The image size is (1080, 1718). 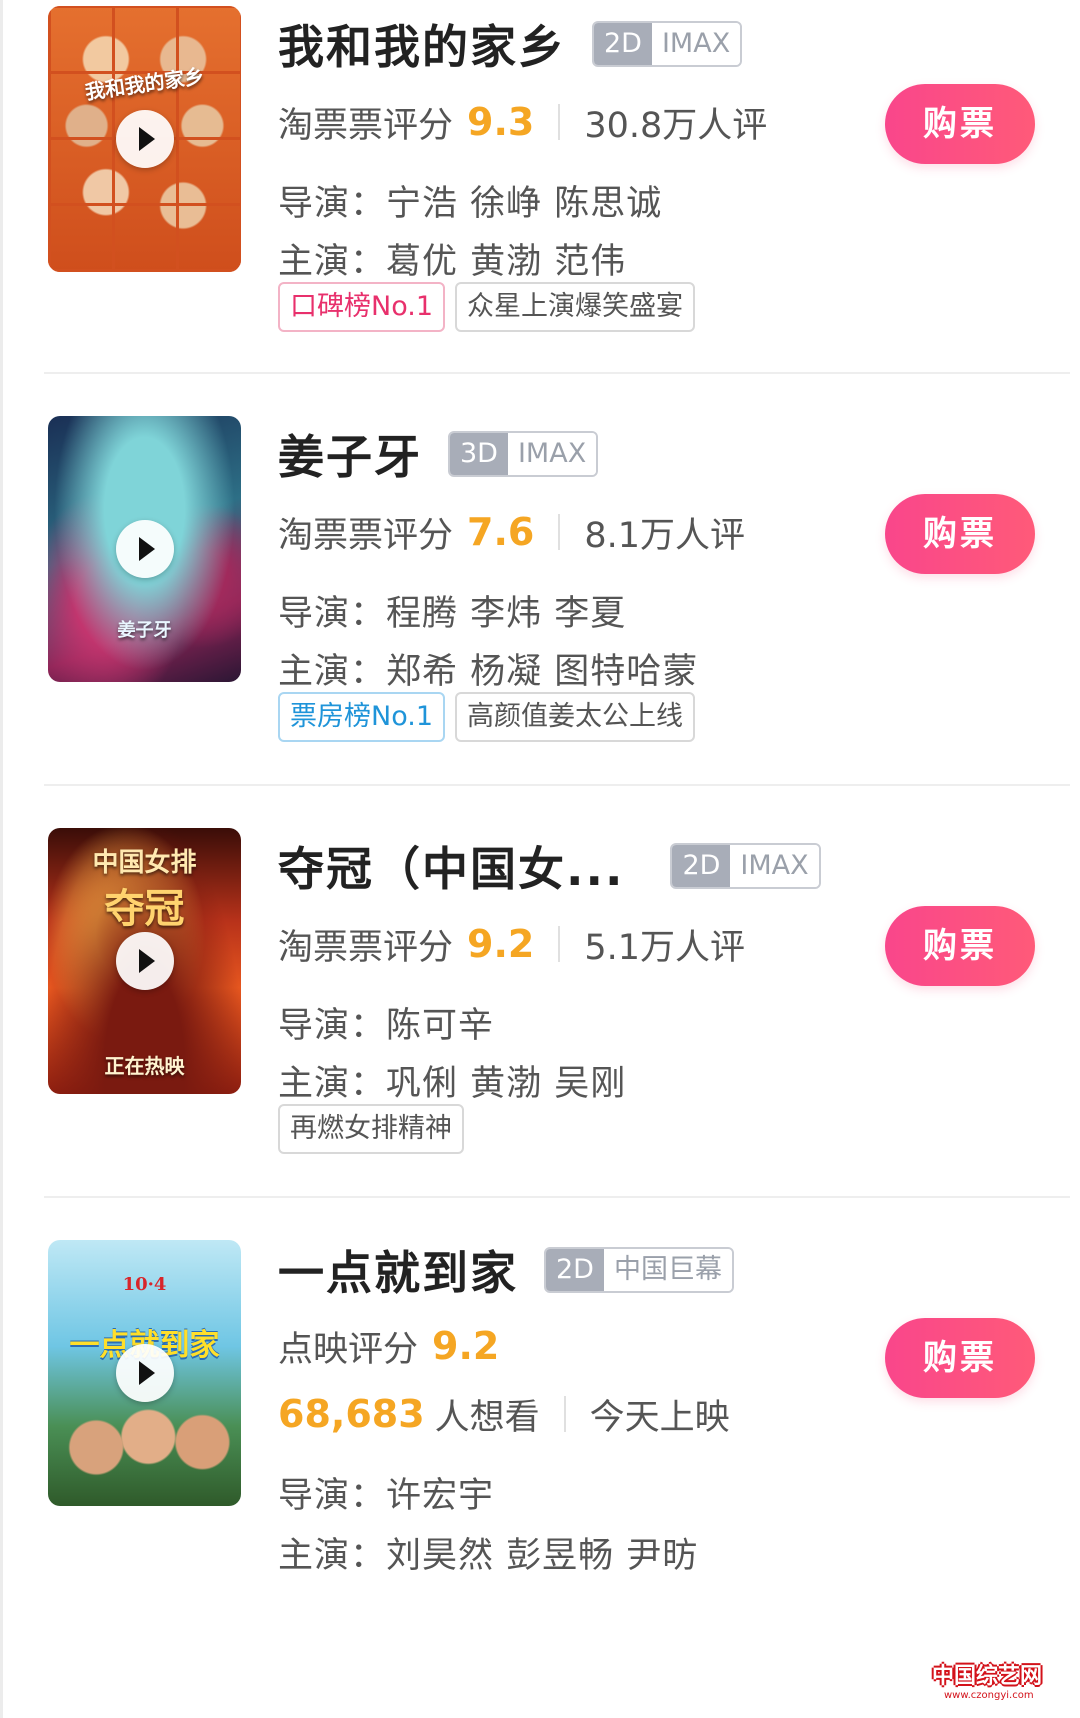 I want to click on cast-line: 主演：郑希 杨凝 图特哈蒙, so click(x=488, y=671).